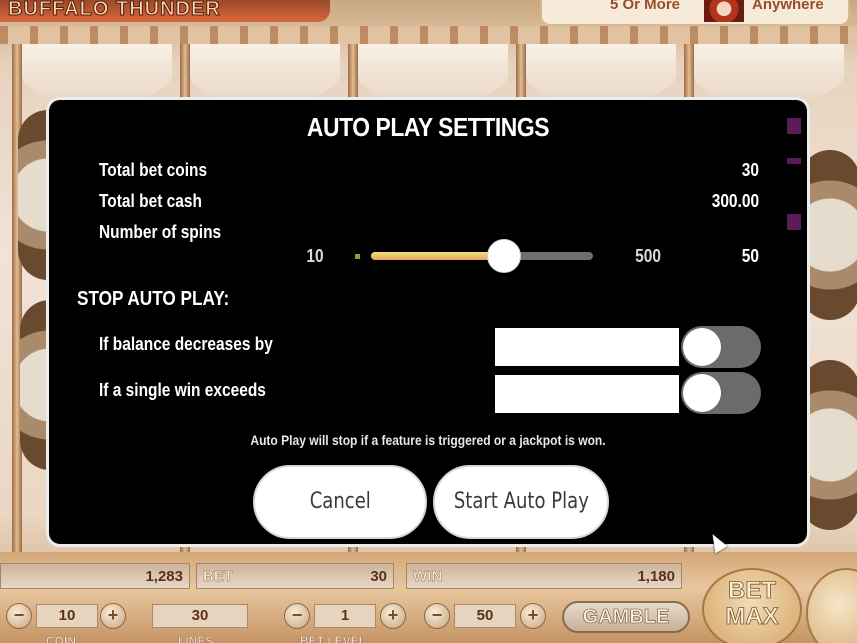  I want to click on game-logo: BUFFALO THUNDER, so click(165, 11).